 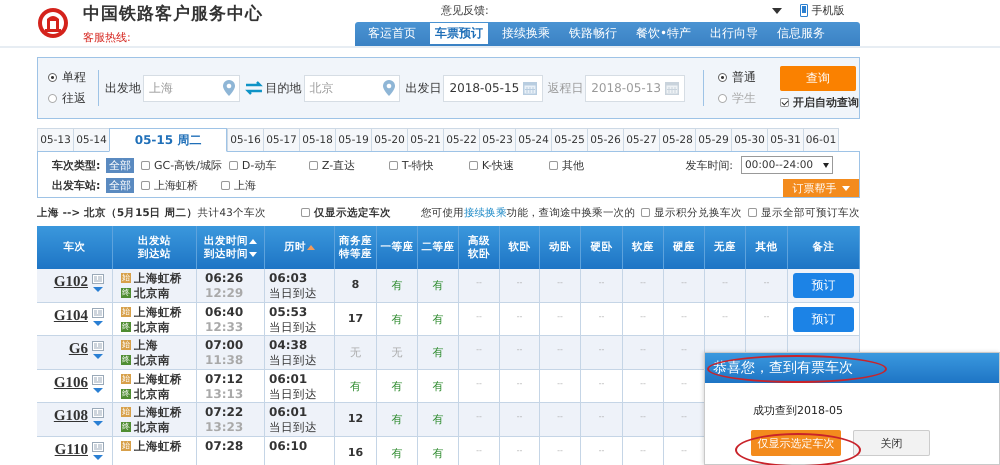 I want to click on nav-tab: 信息服务, so click(x=801, y=33).